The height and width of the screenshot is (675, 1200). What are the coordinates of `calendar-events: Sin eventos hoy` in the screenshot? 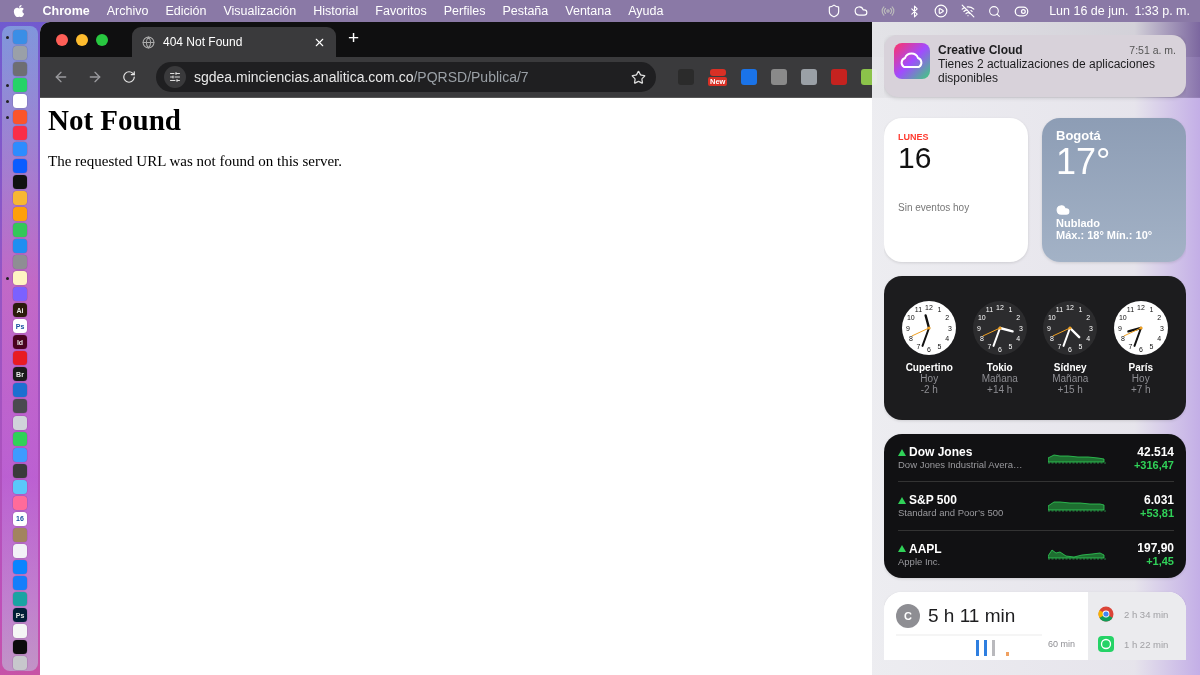 It's located at (934, 207).